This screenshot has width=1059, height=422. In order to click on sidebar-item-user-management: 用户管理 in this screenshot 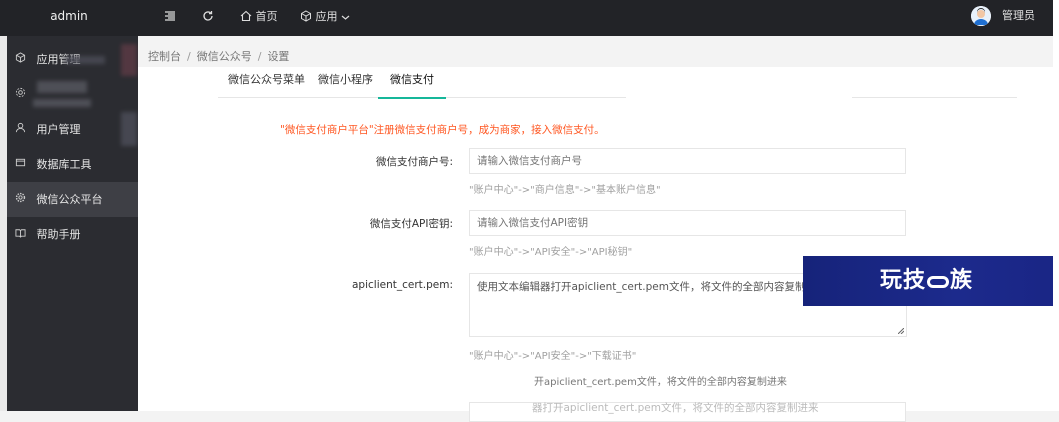, I will do `click(72, 129)`.